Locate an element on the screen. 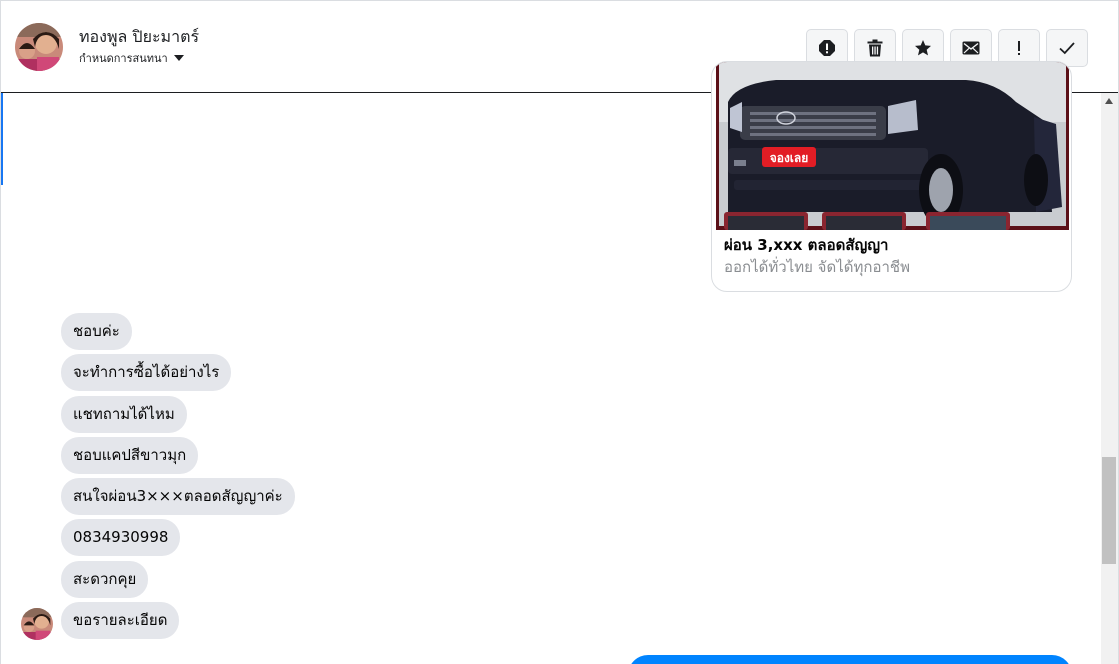 Image resolution: width=1119 pixels, height=664 pixels. caret-down-icon is located at coordinates (178, 58).